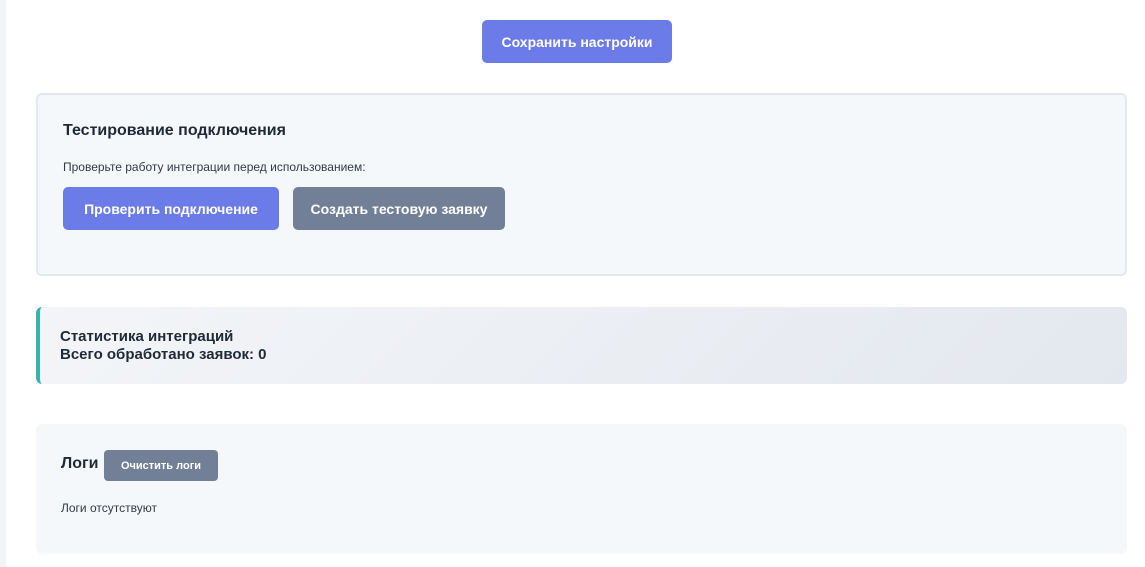 This screenshot has height=567, width=1145. What do you see at coordinates (109, 508) in the screenshot?
I see `logs-empty-message: Логи отсутствуют` at bounding box center [109, 508].